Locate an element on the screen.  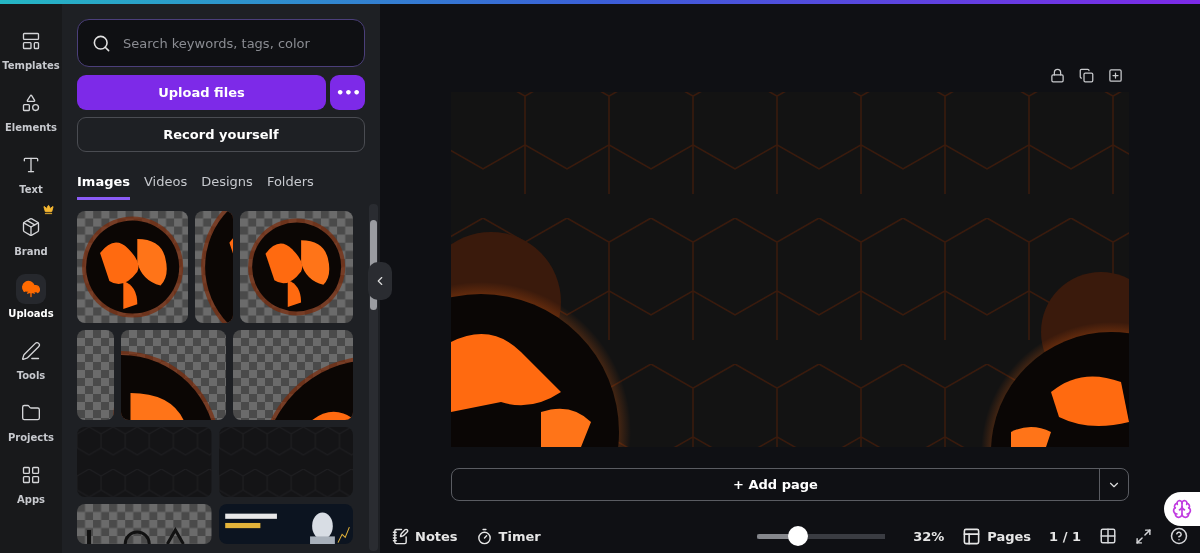
collapse-button is located at coordinates (380, 281).